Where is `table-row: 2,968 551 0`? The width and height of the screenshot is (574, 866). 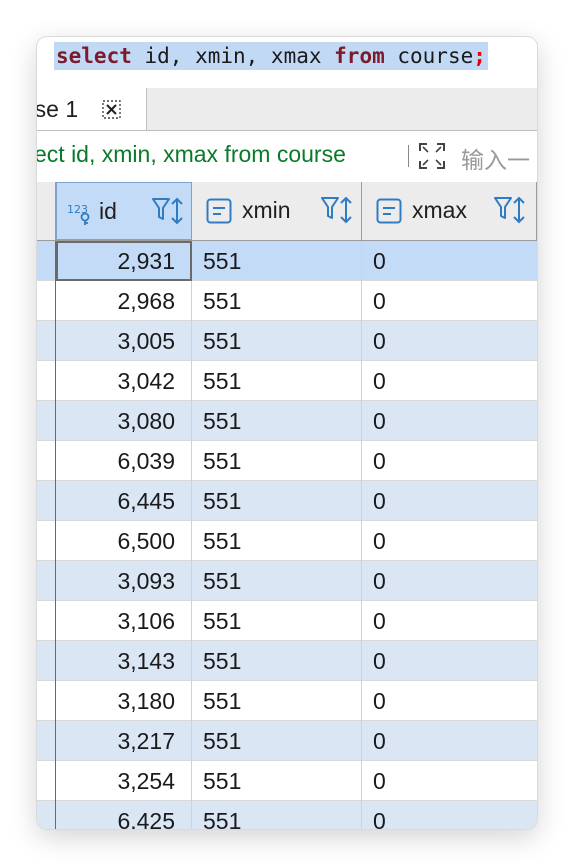
table-row: 2,968 551 0 is located at coordinates (287, 301).